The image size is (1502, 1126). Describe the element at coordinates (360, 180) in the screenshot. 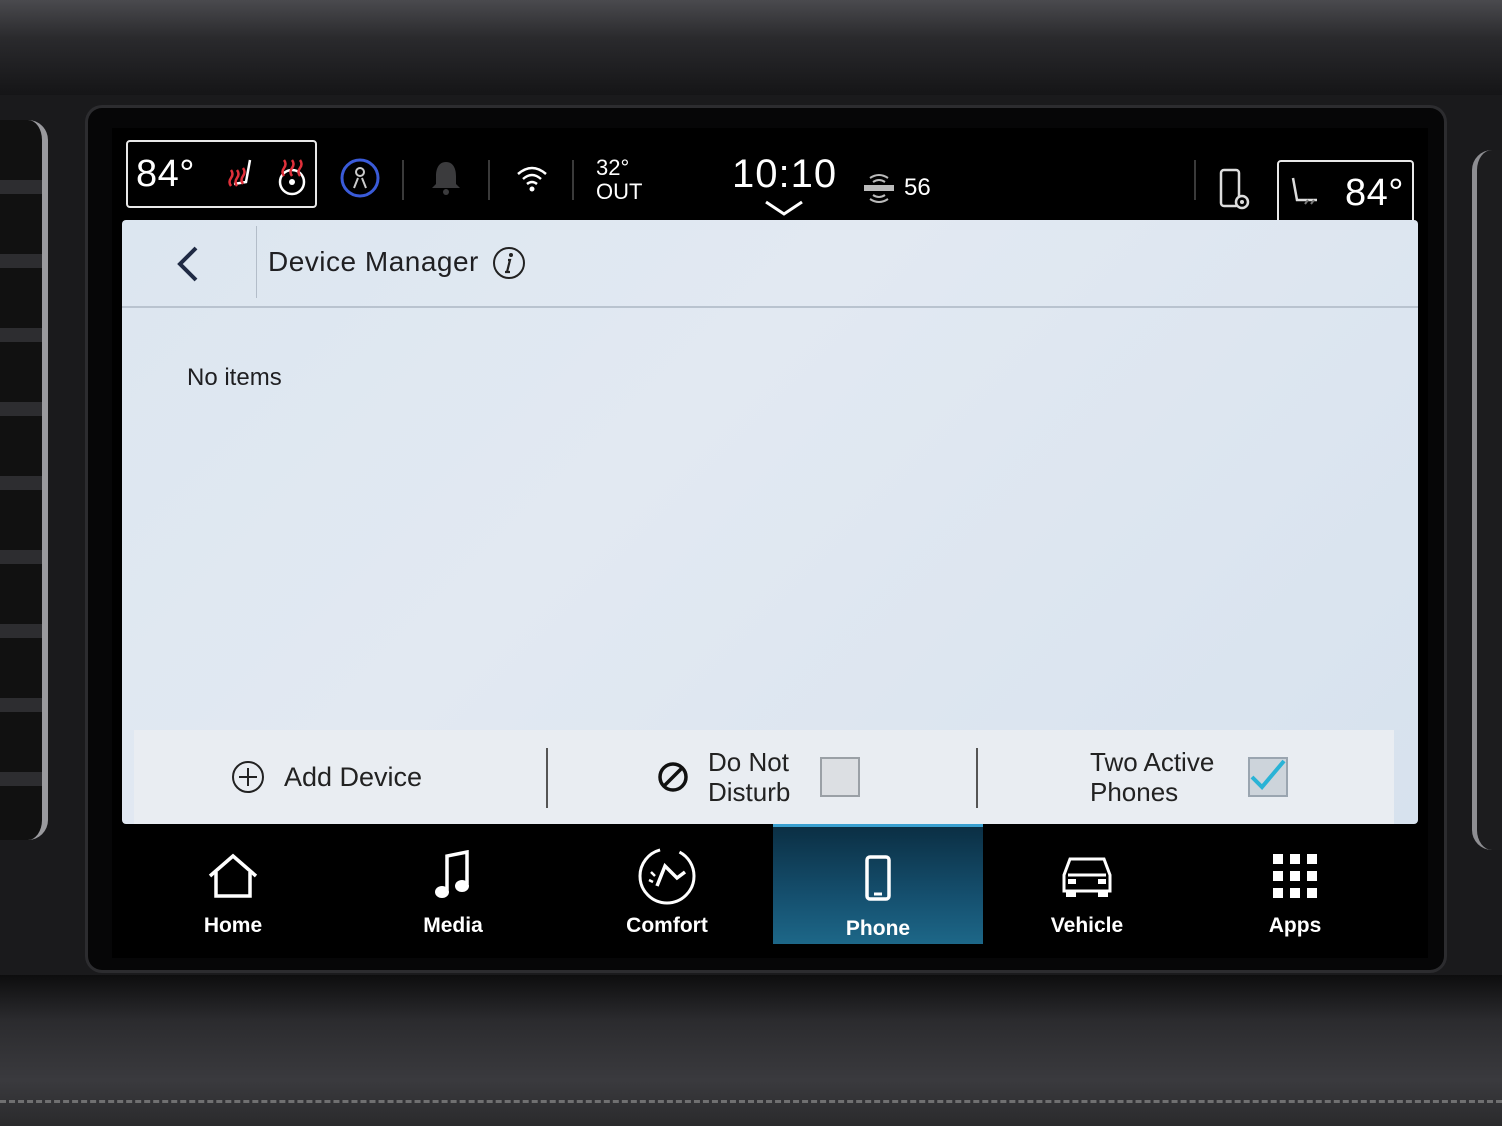

I see `driver-assist-icon` at that location.